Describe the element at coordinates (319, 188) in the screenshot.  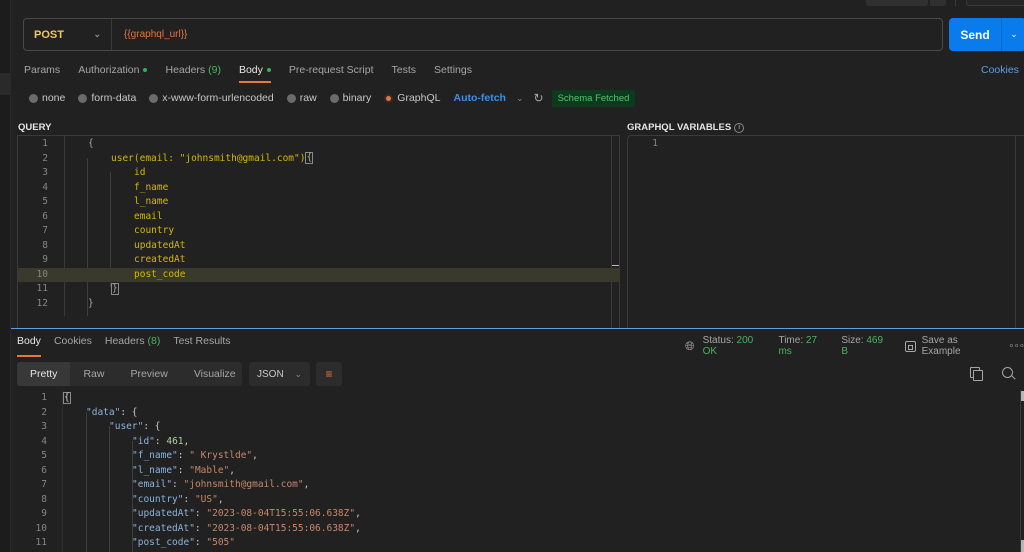
I see `code-line: 4 f_name` at that location.